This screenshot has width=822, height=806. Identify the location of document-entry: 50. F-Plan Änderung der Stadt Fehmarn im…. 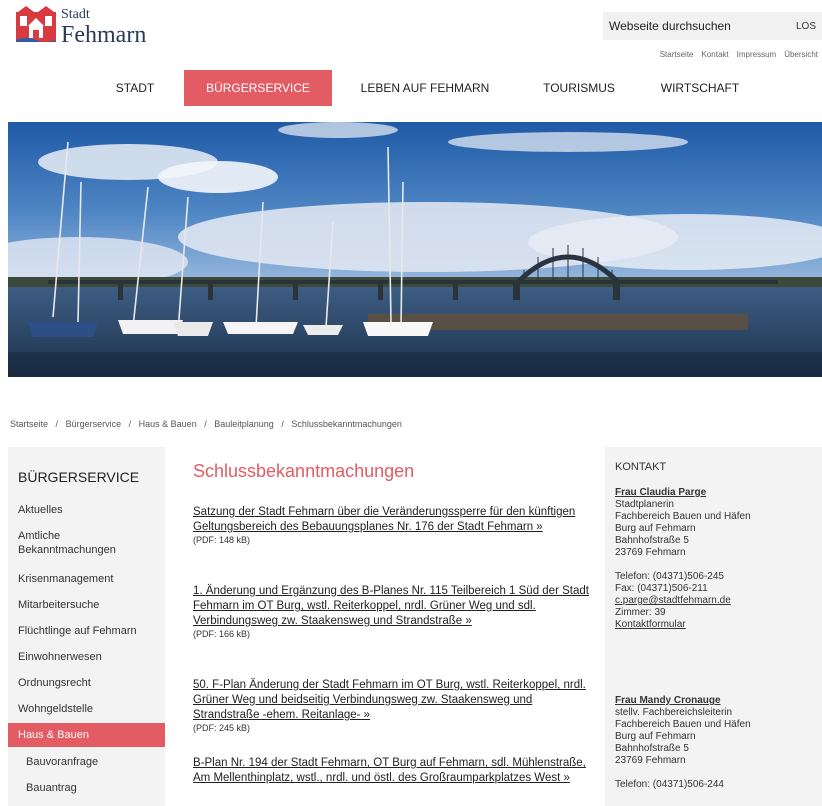
(393, 706).